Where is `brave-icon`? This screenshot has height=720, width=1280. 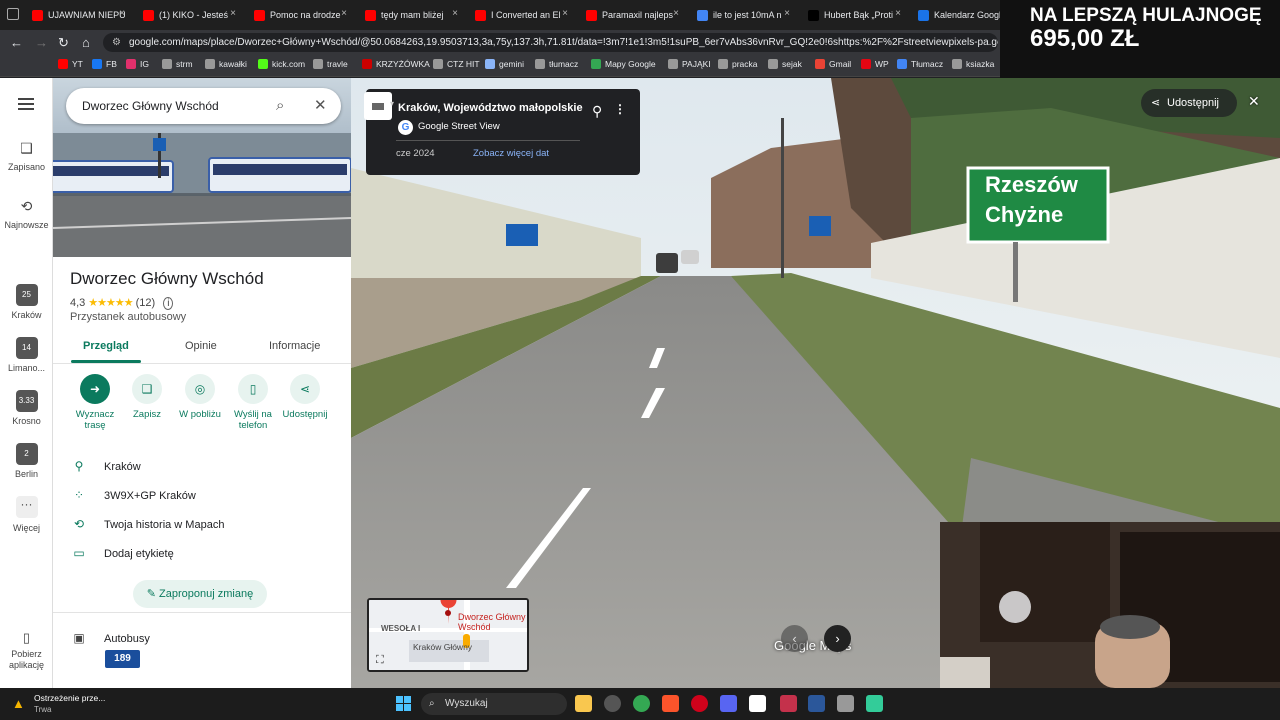 brave-icon is located at coordinates (670, 703).